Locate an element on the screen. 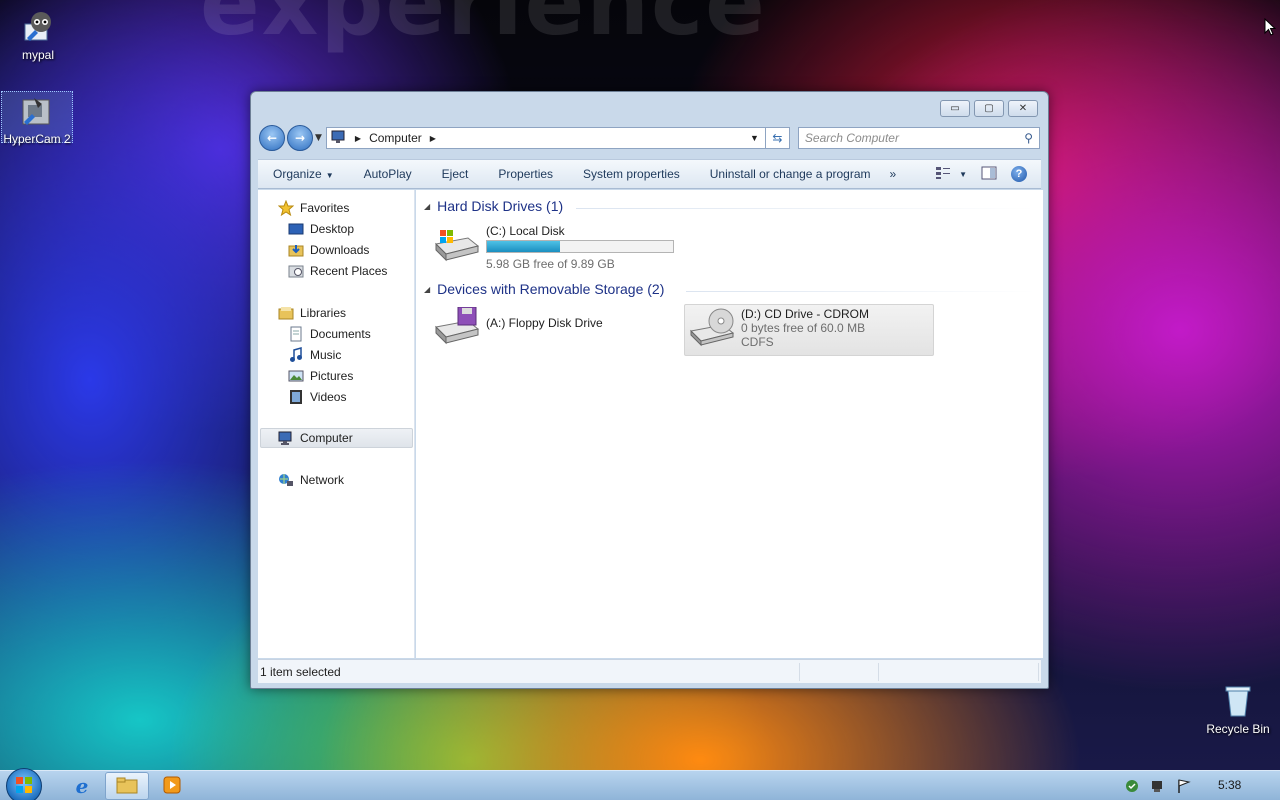 This screenshot has width=1280, height=800. recent-places-icon is located at coordinates (296, 271).